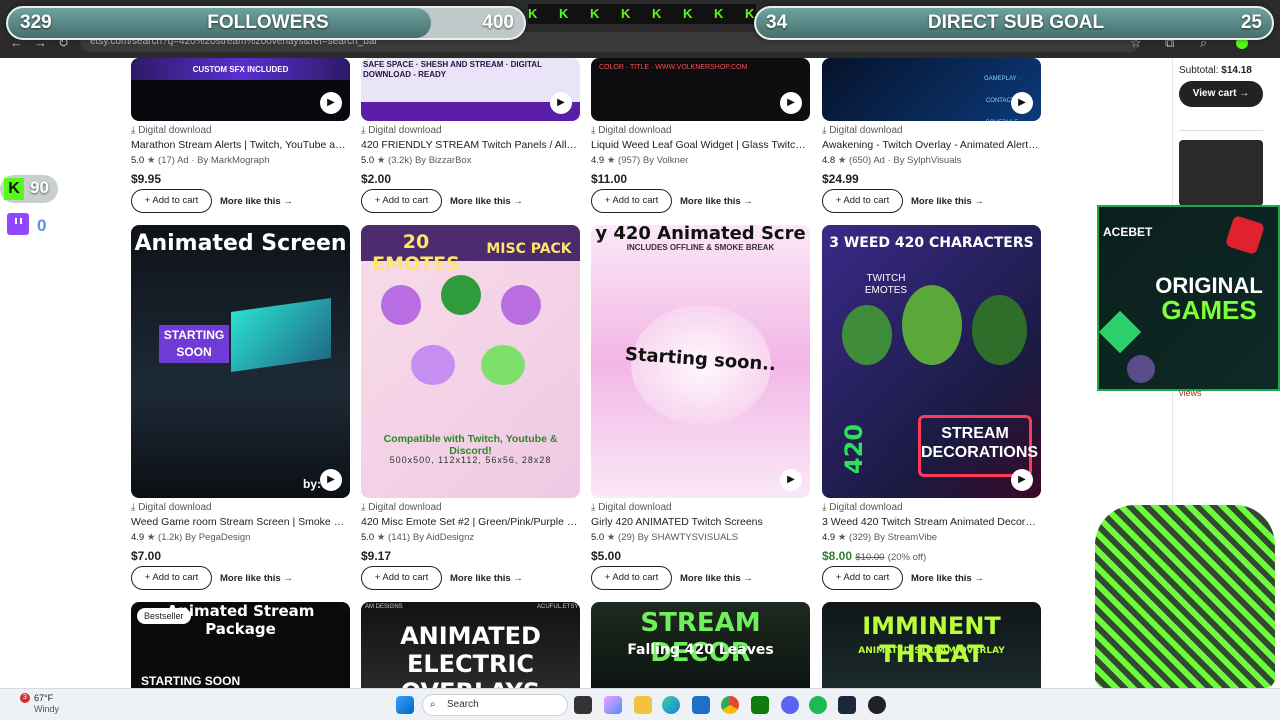 This screenshot has width=1280, height=720. I want to click on cart-item-thumbnail, so click(1221, 173).